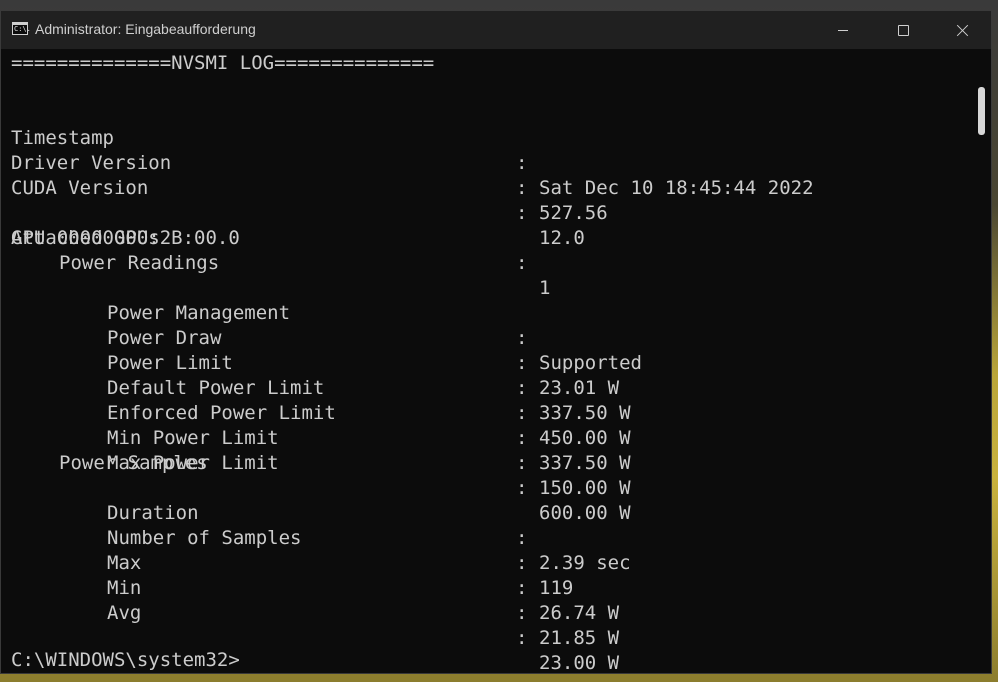 The height and width of the screenshot is (682, 998). What do you see at coordinates (496, 30) in the screenshot?
I see `title-bar: C:\. Administrator: Eingabeaufforderung` at bounding box center [496, 30].